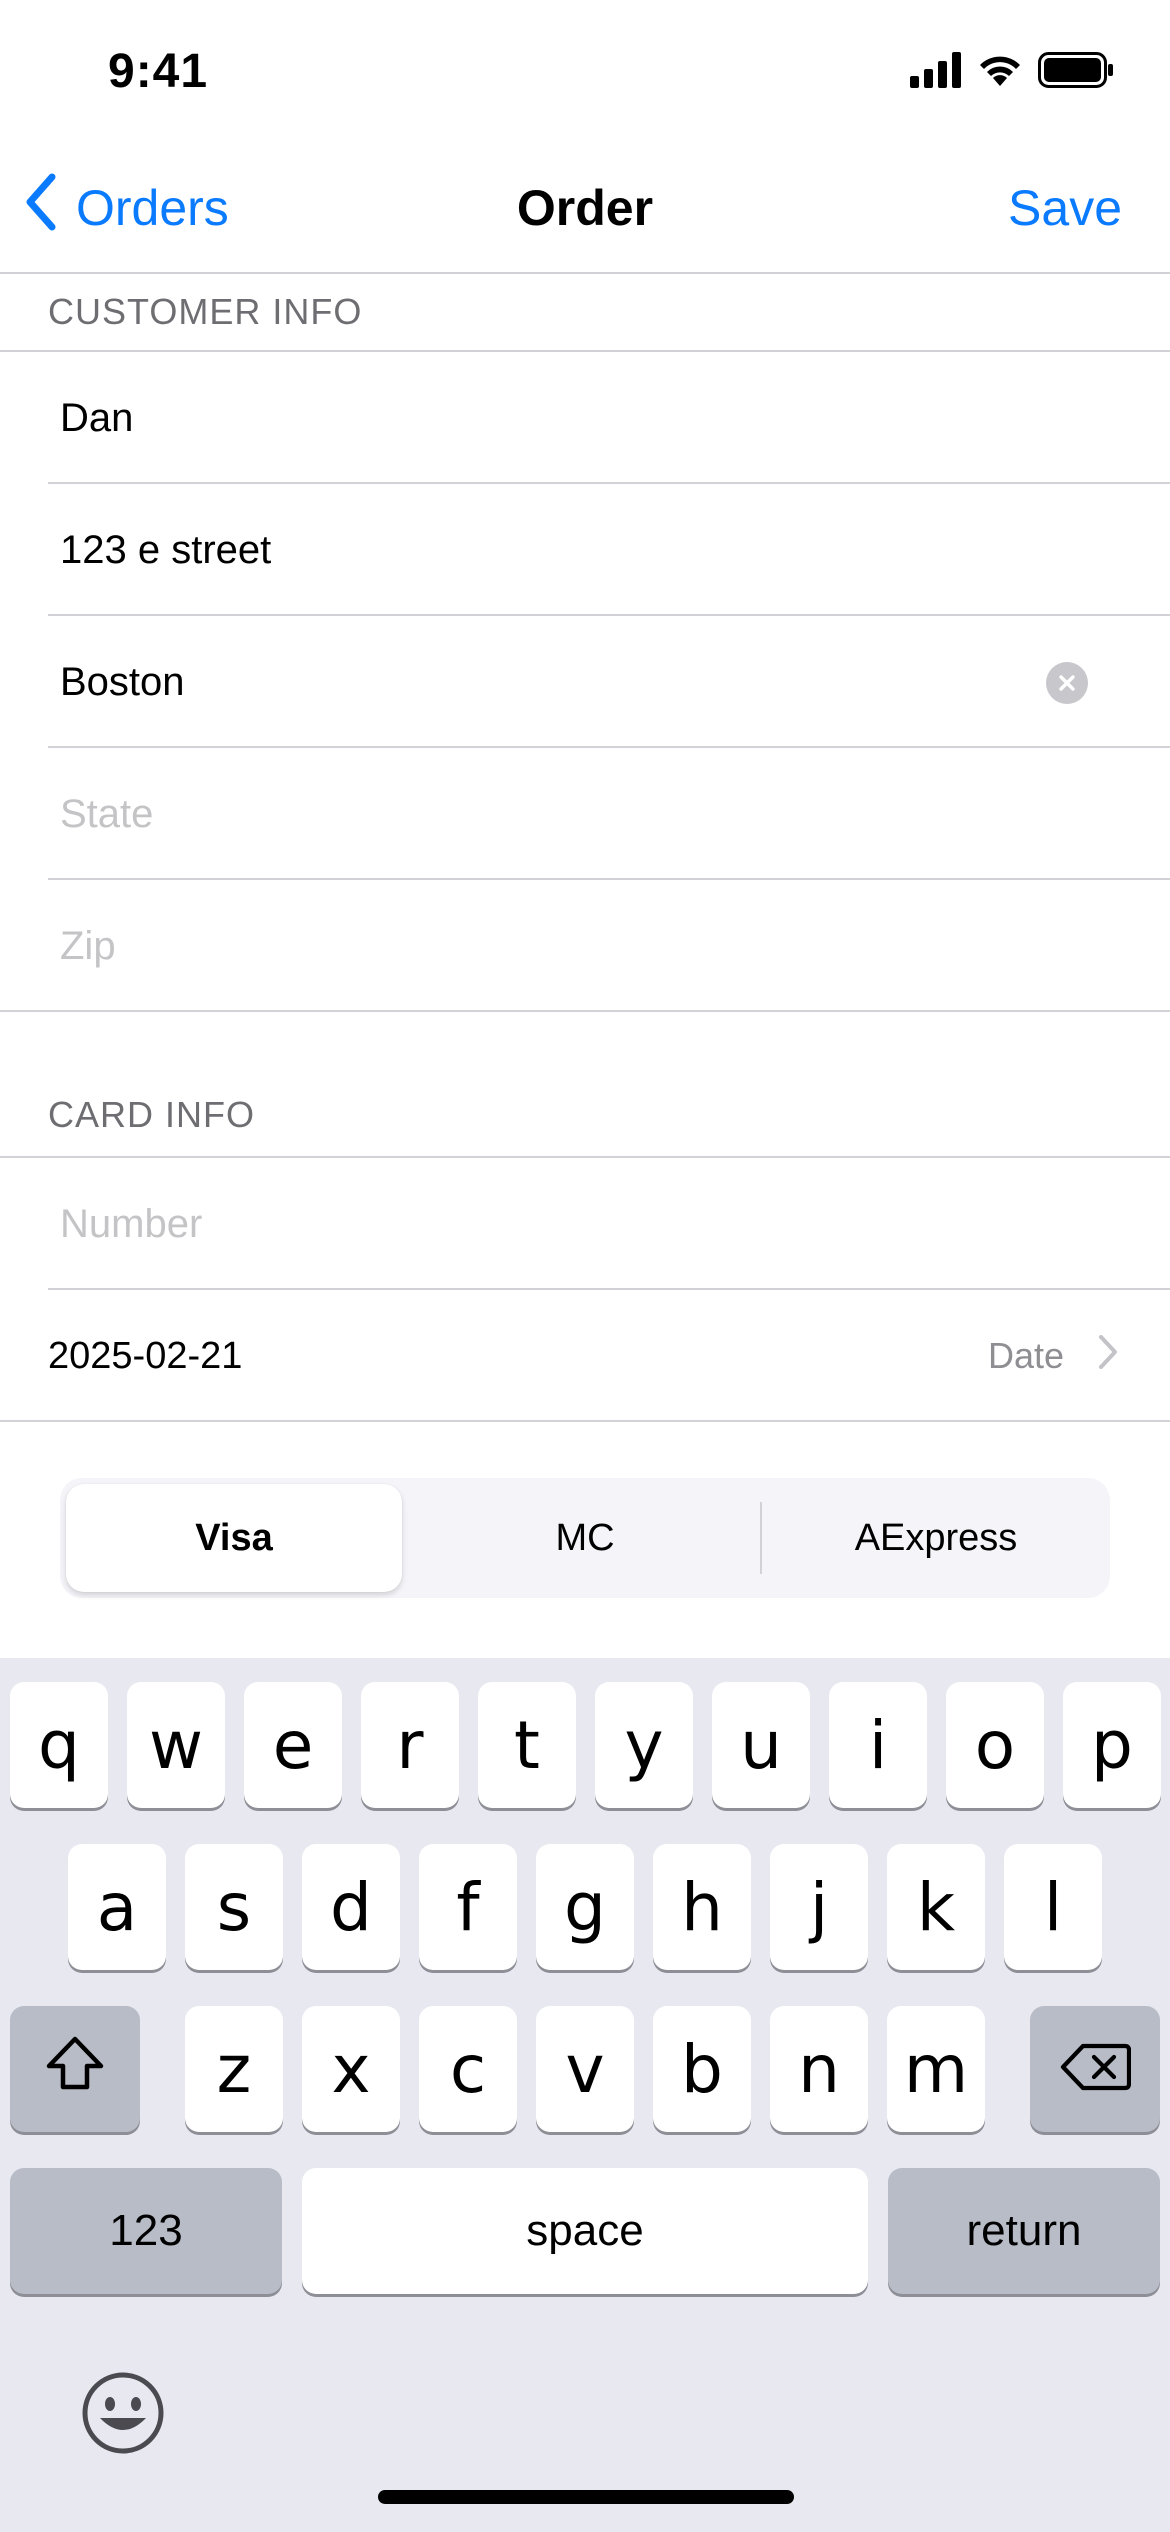  I want to click on card-number-placeholder: Number, so click(131, 1223).